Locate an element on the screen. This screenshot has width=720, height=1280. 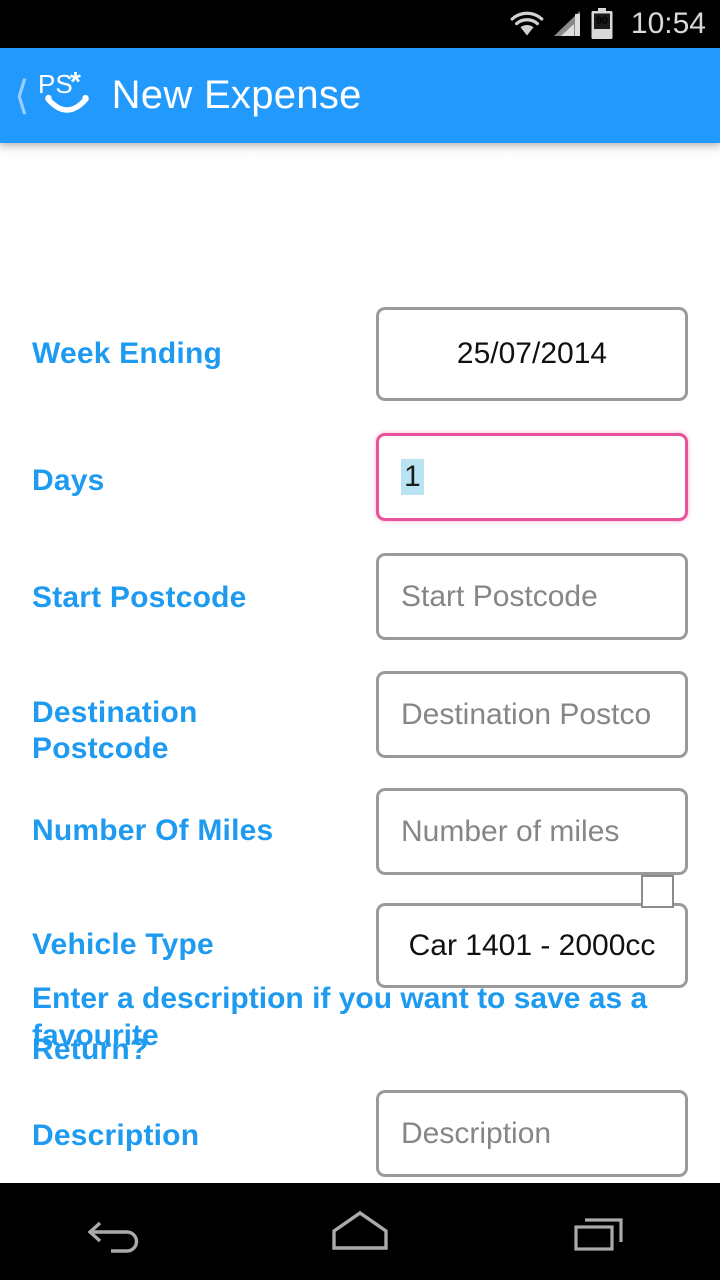
nav-home-button is located at coordinates (360, 1231).